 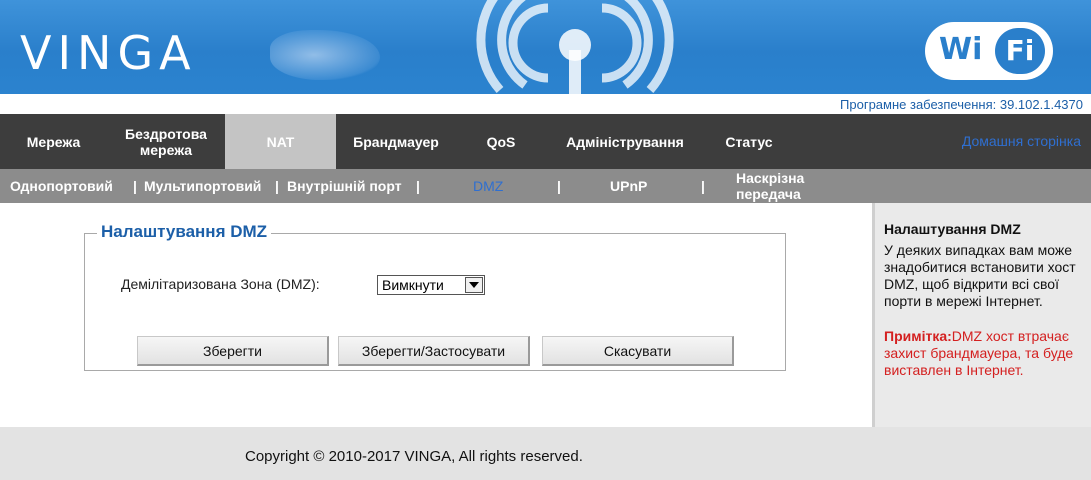 What do you see at coordinates (220, 284) in the screenshot?
I see `dmz-field-label: Демілітаризована Зона (DMZ):` at bounding box center [220, 284].